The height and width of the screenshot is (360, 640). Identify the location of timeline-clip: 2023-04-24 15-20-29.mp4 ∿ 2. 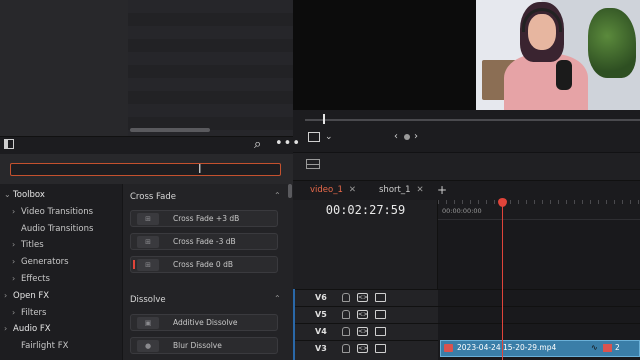
(540, 348).